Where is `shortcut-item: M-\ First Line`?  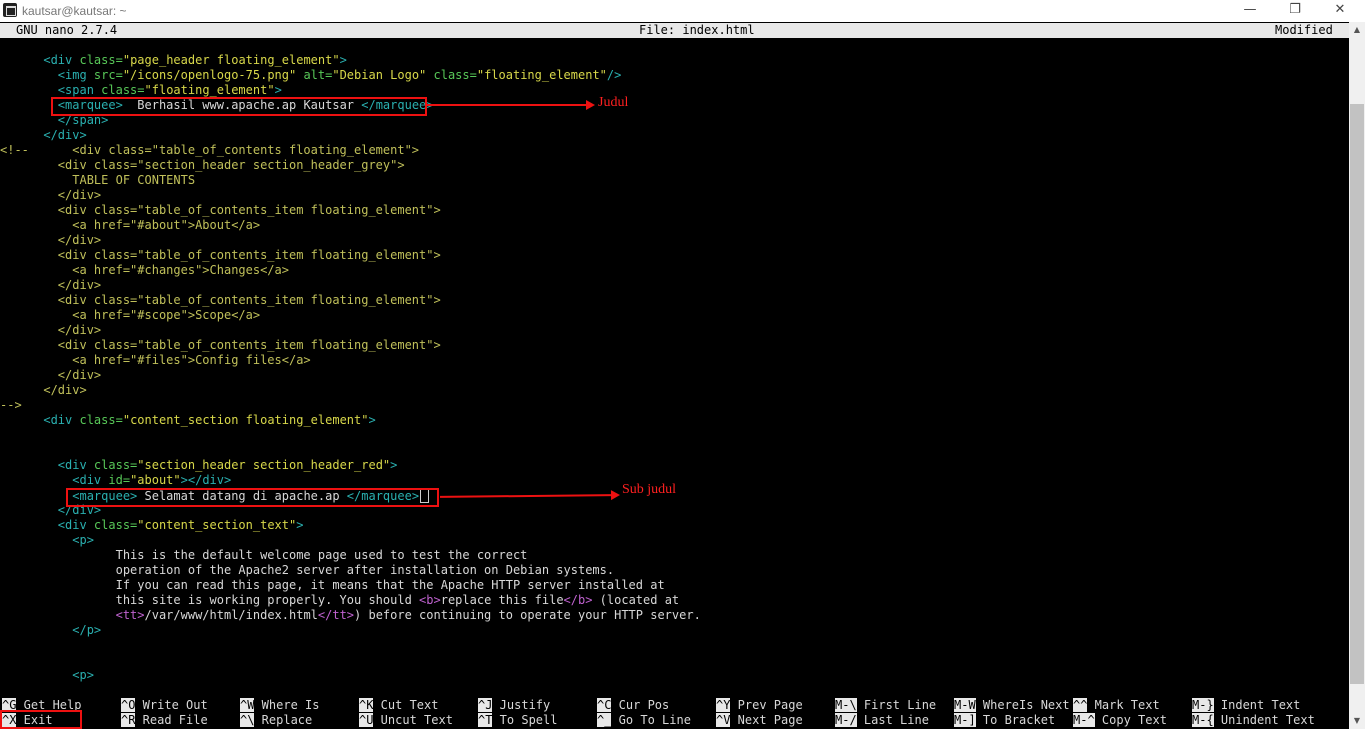 shortcut-item: M-\ First Line is located at coordinates (885, 705).